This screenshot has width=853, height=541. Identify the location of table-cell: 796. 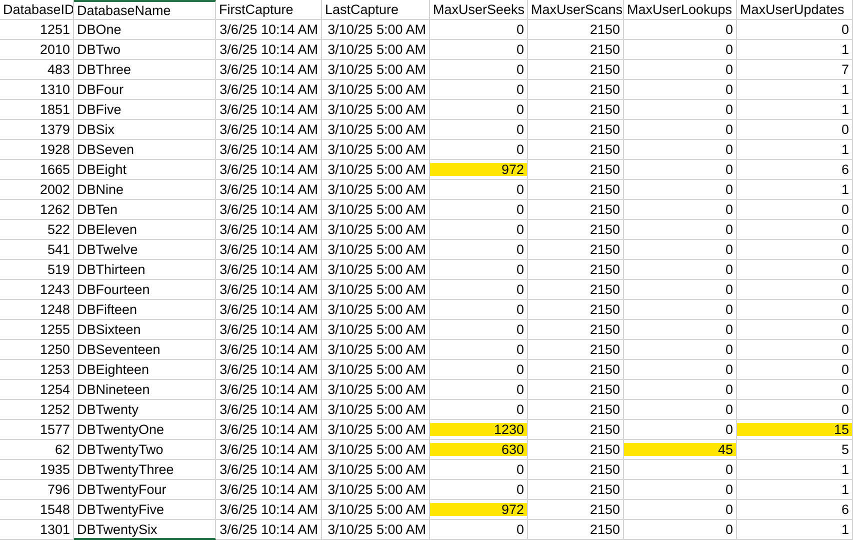
(37, 490).